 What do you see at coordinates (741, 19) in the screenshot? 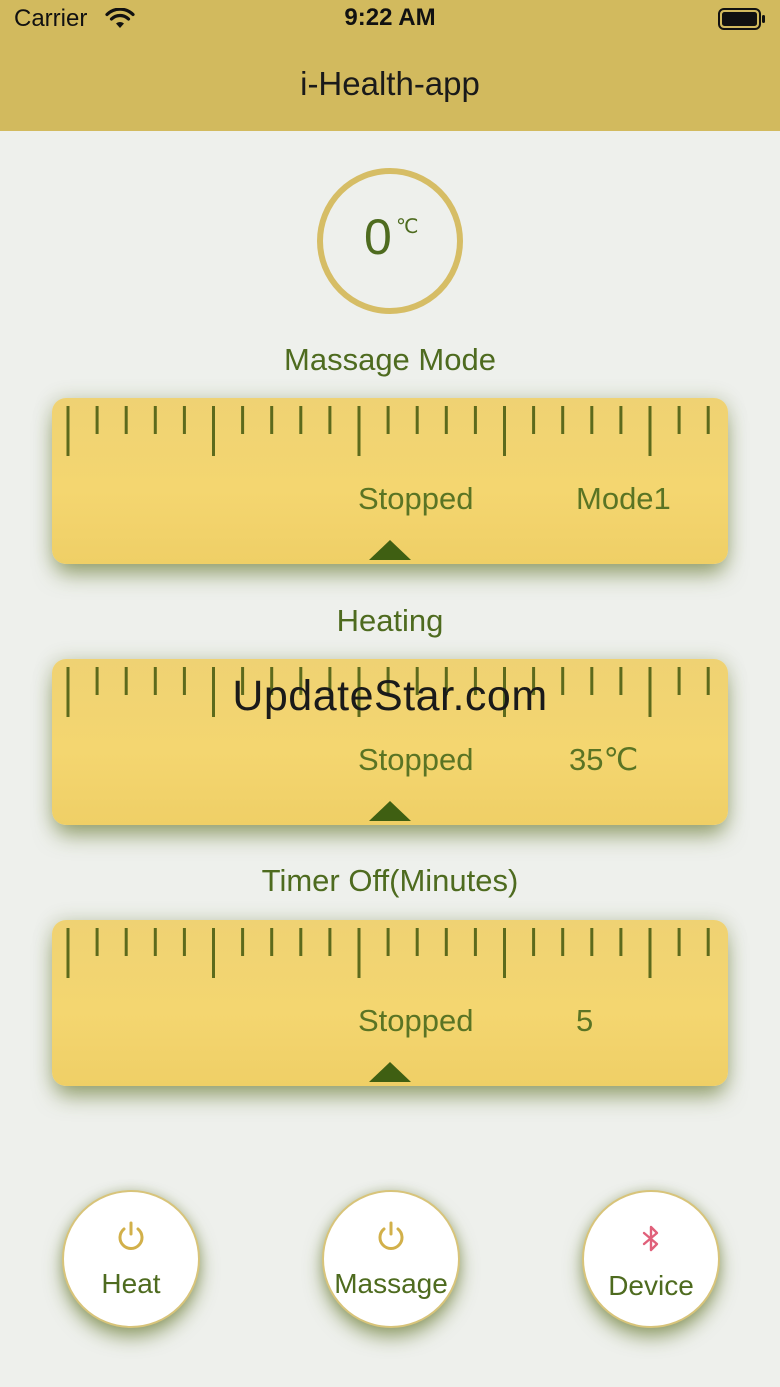
I see `battery-icon` at bounding box center [741, 19].